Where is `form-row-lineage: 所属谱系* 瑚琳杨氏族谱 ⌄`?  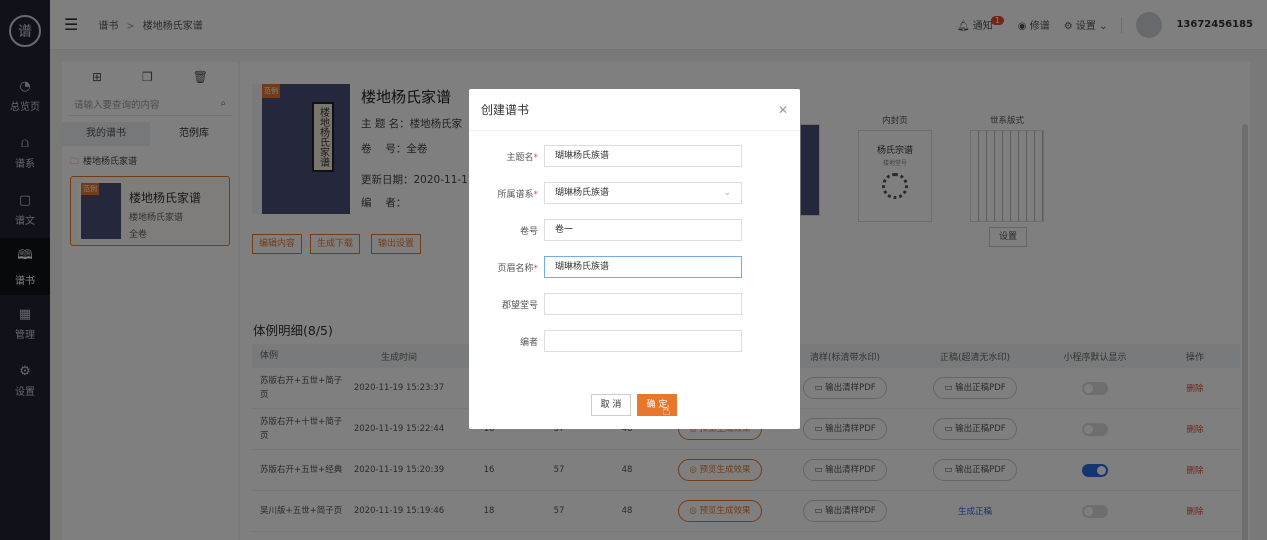 form-row-lineage: 所属谱系* 瑚琳杨氏族谱 ⌄ is located at coordinates (634, 193).